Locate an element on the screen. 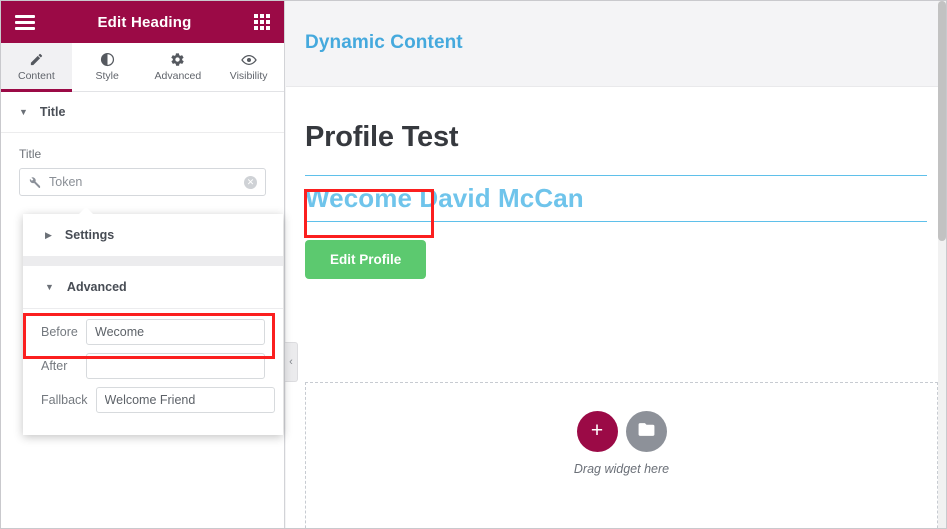 This screenshot has height=529, width=947. field-row-before: Before is located at coordinates (153, 332).